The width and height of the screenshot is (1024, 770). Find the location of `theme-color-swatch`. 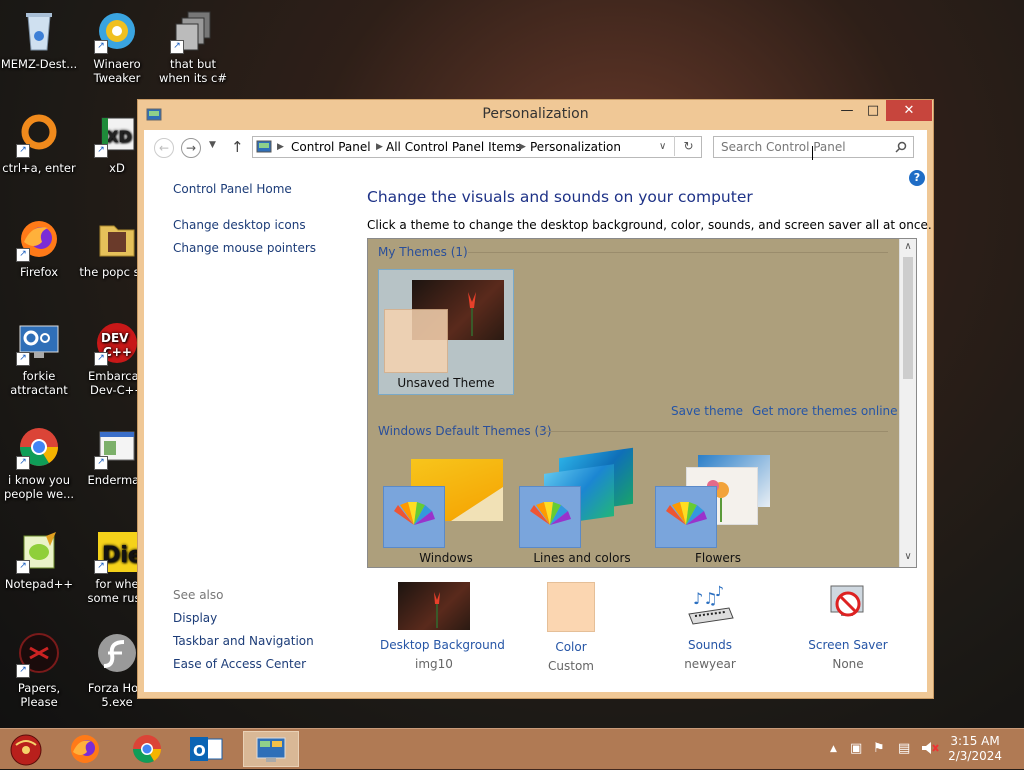

theme-color-swatch is located at coordinates (416, 341).